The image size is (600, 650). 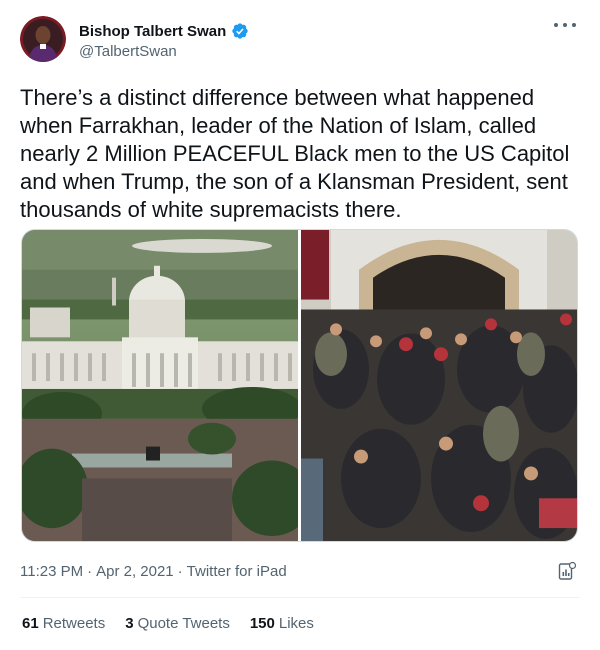 What do you see at coordinates (237, 571) in the screenshot?
I see `tweet-source: Twitter for iPad` at bounding box center [237, 571].